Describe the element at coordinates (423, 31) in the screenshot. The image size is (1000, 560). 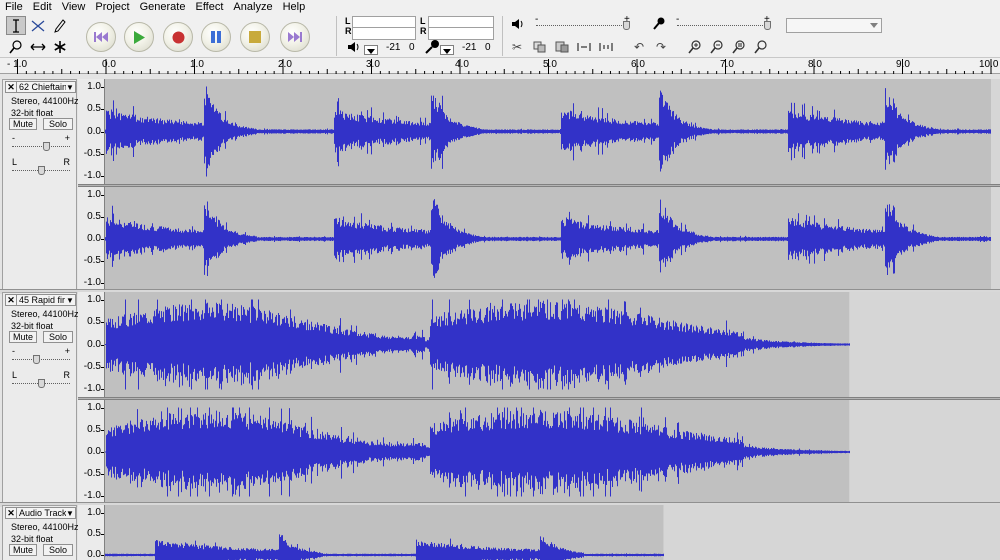
I see `rec-meter-right-label: R` at that location.